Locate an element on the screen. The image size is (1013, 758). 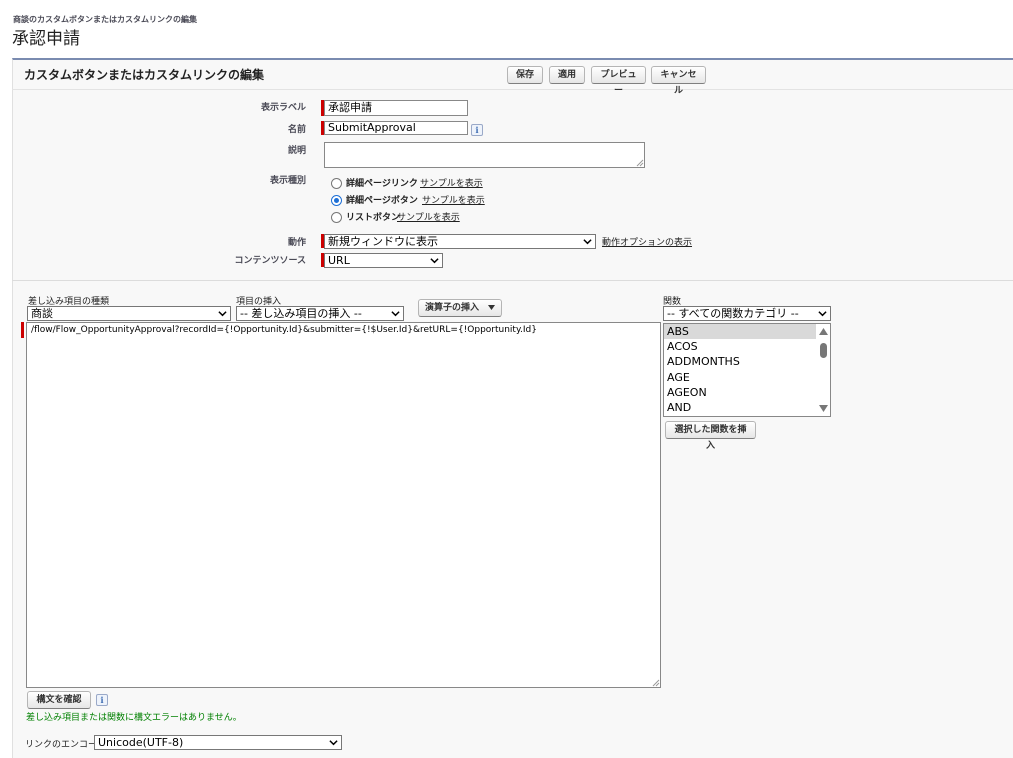
function-item: AGEON is located at coordinates (740, 392).